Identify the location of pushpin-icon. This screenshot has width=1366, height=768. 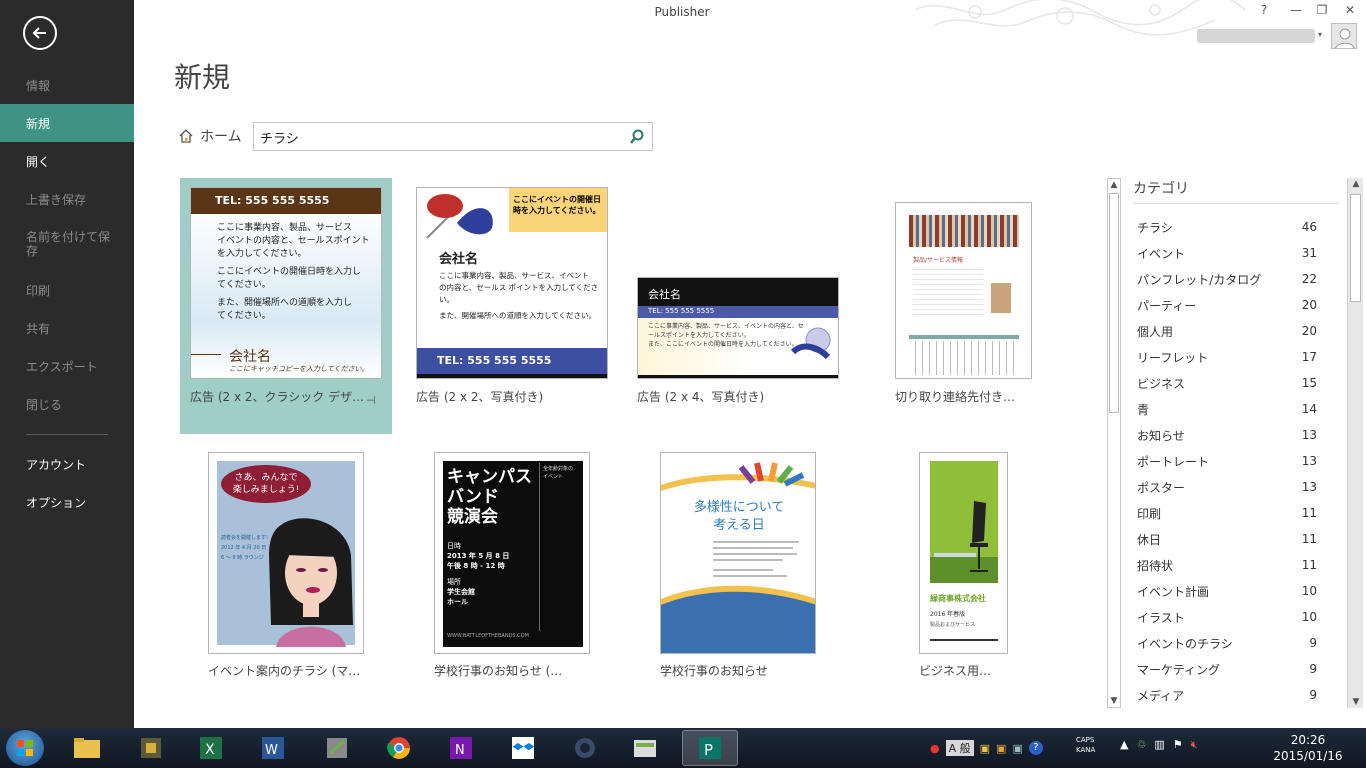
(459, 216).